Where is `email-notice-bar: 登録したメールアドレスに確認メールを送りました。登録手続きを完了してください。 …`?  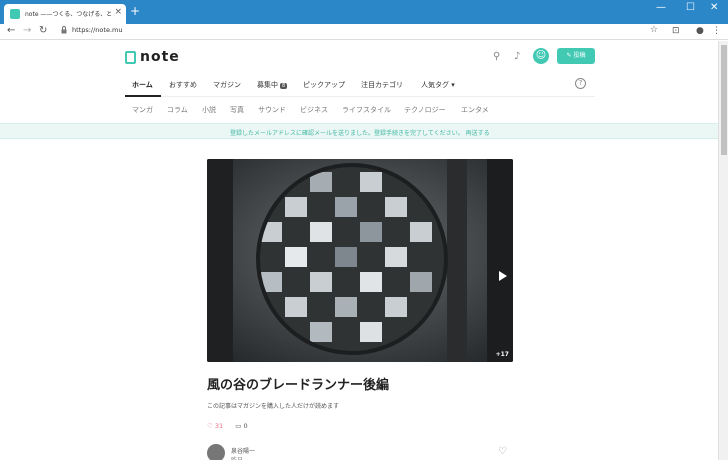 email-notice-bar: 登録したメールアドレスに確認メールを送りました。登録手続きを完了してください。 … is located at coordinates (359, 131).